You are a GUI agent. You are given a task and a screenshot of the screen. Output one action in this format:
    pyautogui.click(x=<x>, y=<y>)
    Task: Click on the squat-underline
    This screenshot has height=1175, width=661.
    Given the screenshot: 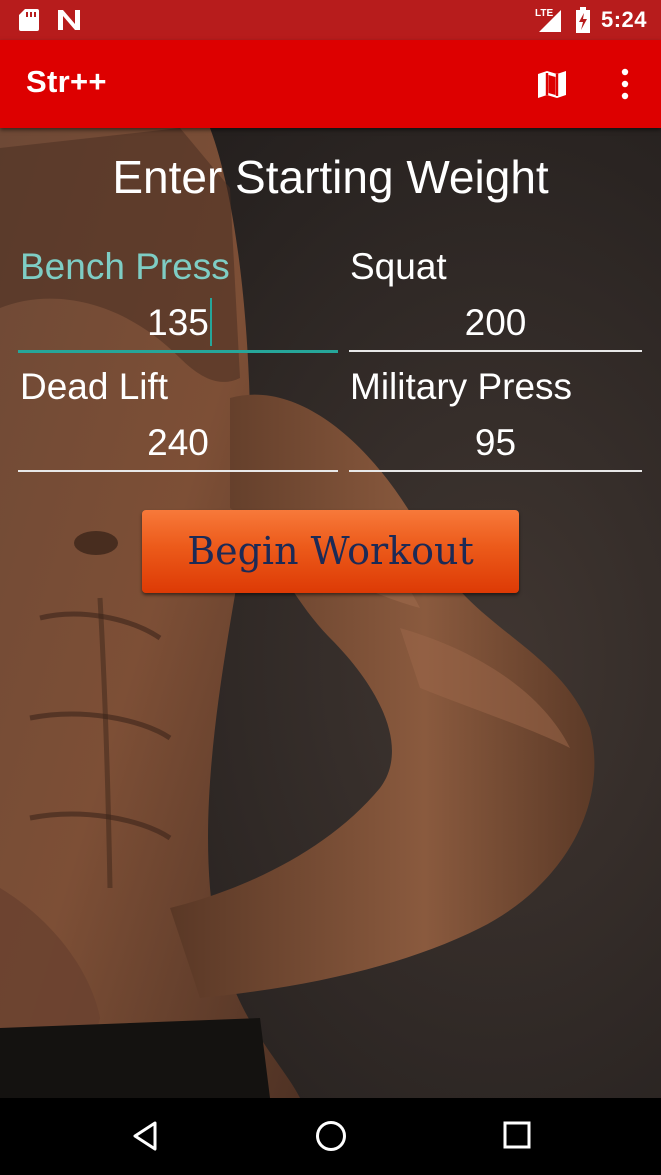 What is the action you would take?
    pyautogui.click(x=495, y=351)
    